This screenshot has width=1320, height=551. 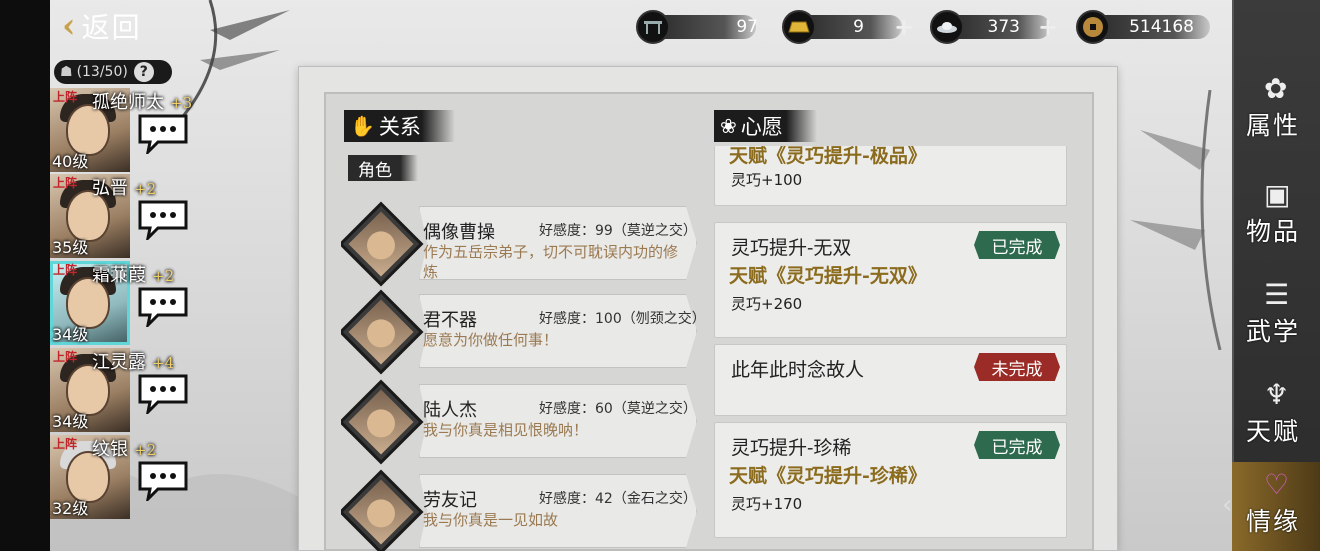 I want to click on gold-bar-icon, so click(x=799, y=27).